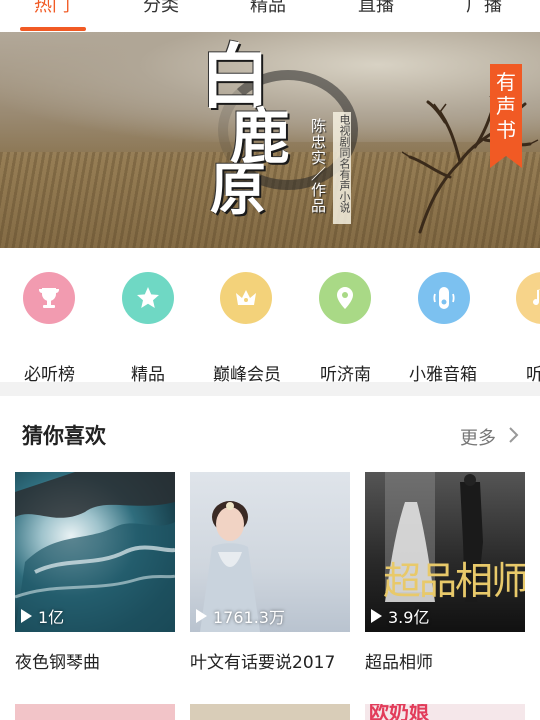 Image resolution: width=540 pixels, height=720 pixels. I want to click on calligraphy-char-3: 原, so click(238, 190).